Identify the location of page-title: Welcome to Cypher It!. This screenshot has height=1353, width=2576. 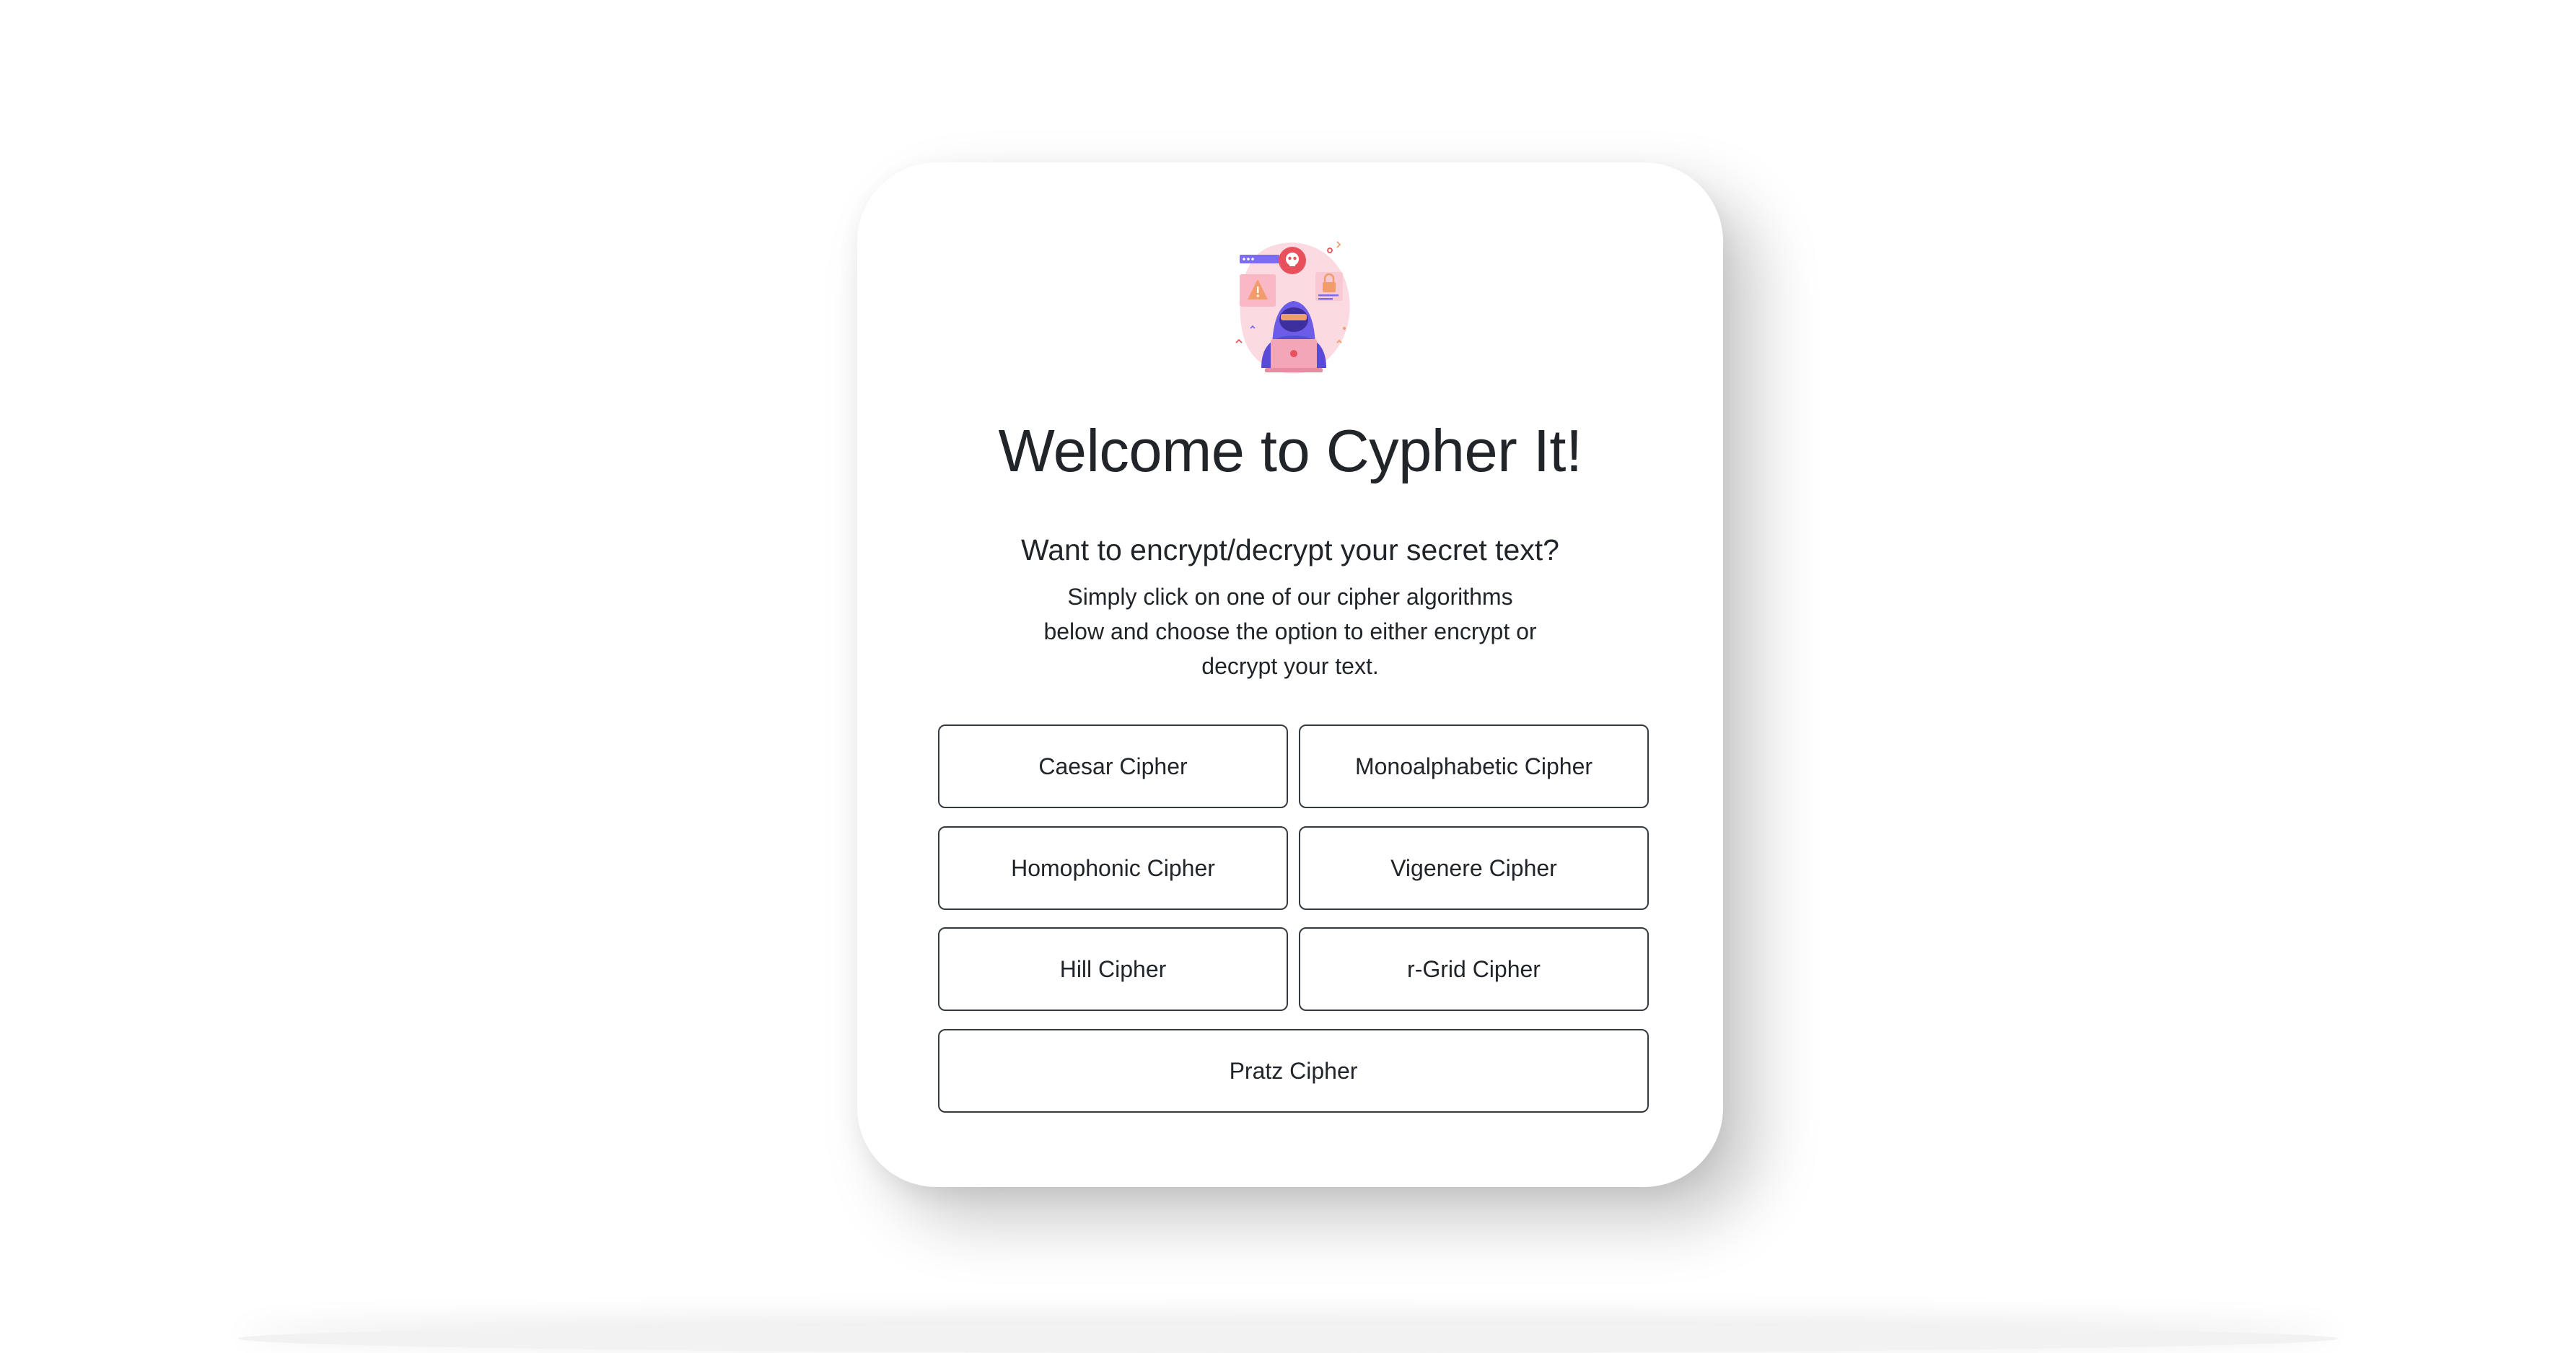
(1290, 450).